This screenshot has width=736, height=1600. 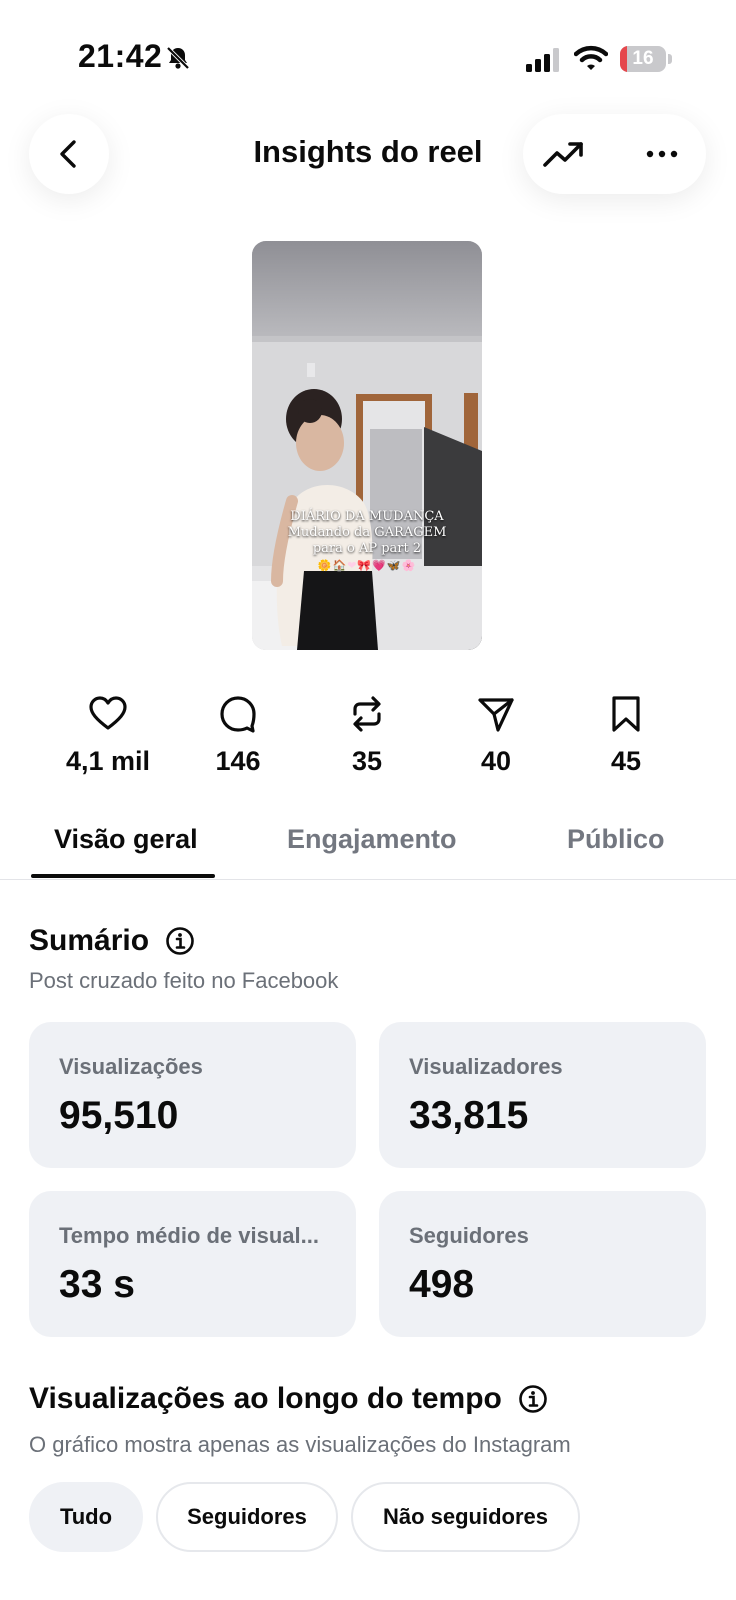 I want to click on stat-saves-value: 45, so click(x=626, y=761).